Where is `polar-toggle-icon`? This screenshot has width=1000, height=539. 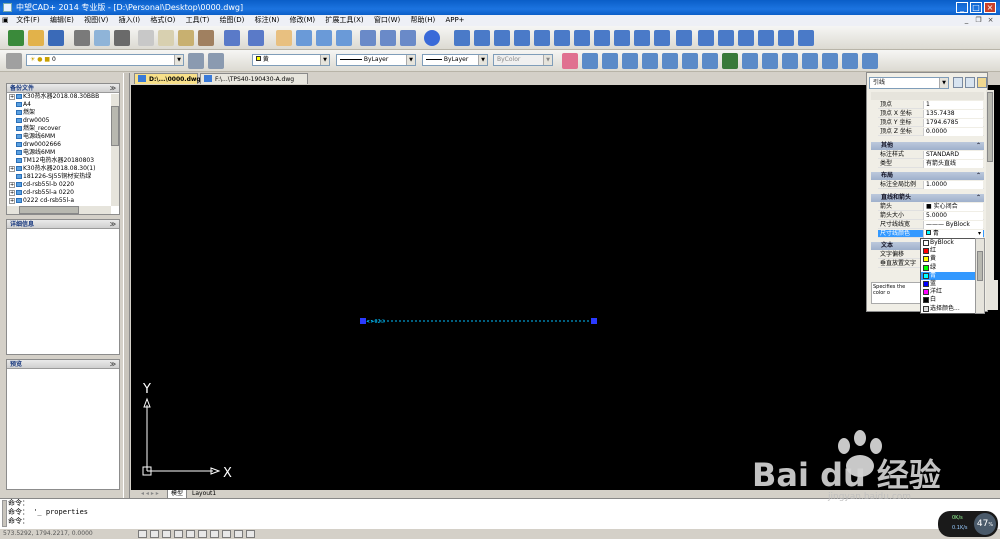 polar-toggle-icon is located at coordinates (178, 534).